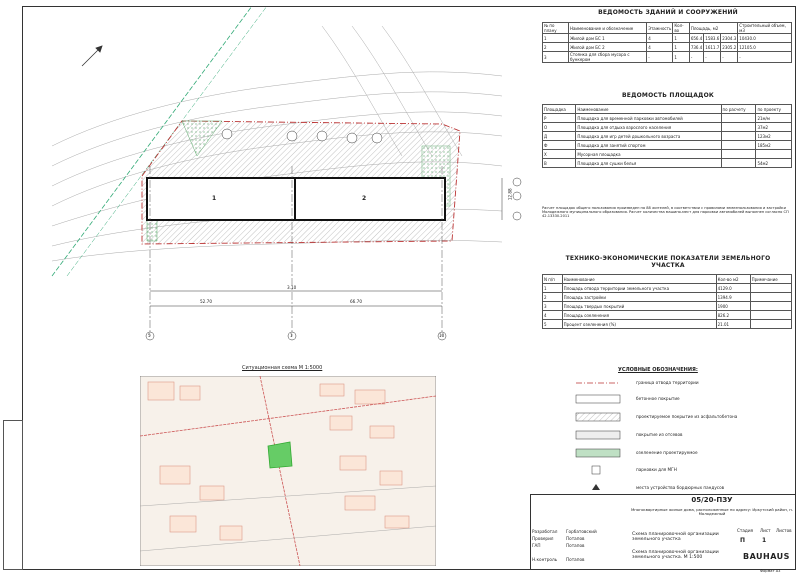  What do you see at coordinates (659, 434) in the screenshot?
I see `legend-item: покрытие из отсевов` at bounding box center [659, 434].